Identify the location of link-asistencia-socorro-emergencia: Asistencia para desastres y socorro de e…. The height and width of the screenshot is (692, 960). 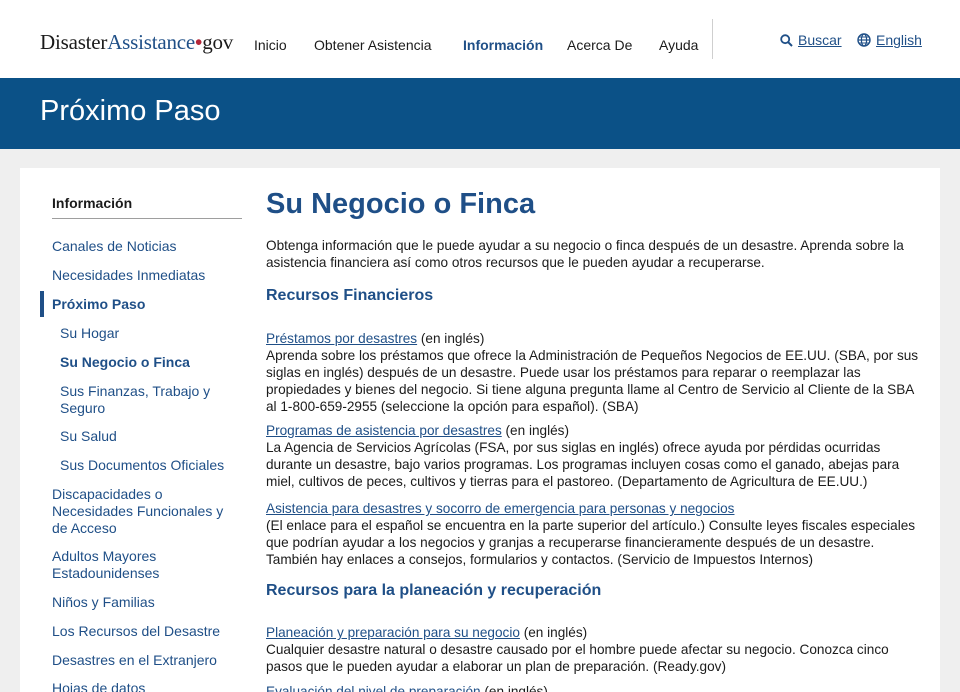
(500, 508).